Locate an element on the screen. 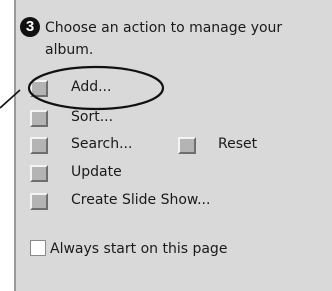 This screenshot has width=332, height=291. search-button is located at coordinates (39, 145).